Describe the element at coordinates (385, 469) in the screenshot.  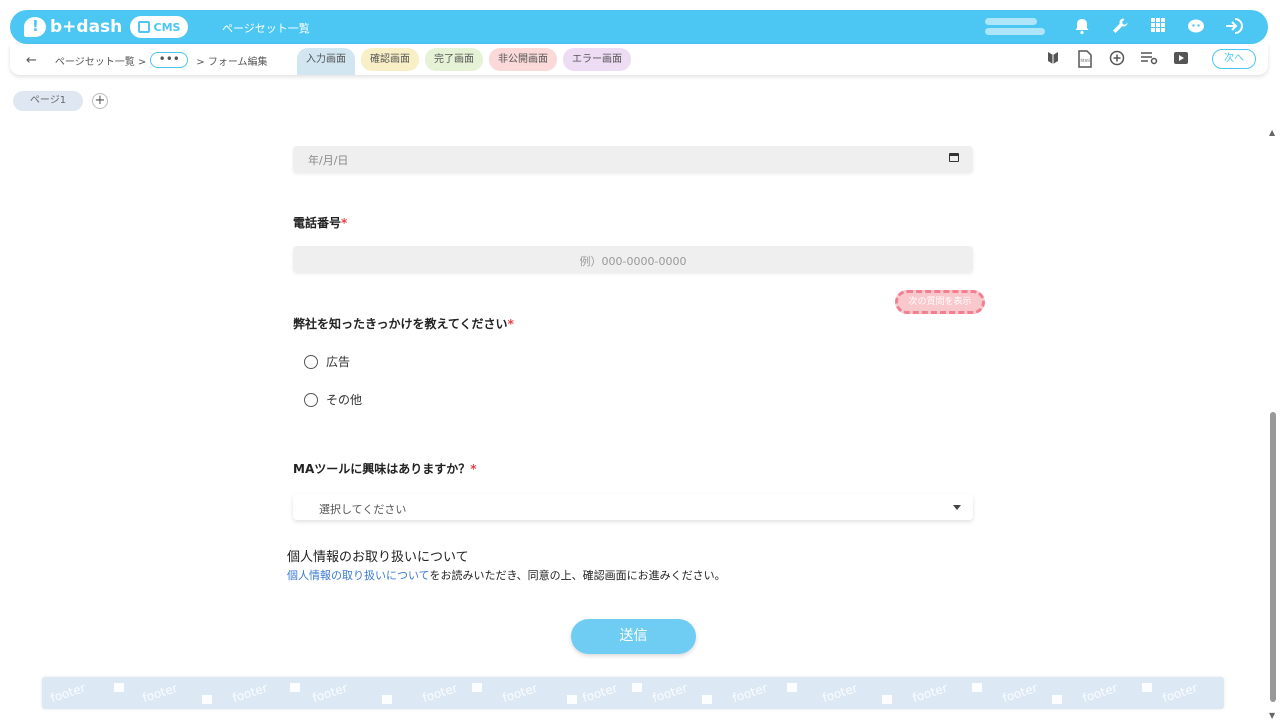
I see `ma-question-label: MAツールに興味はありますか？*` at that location.